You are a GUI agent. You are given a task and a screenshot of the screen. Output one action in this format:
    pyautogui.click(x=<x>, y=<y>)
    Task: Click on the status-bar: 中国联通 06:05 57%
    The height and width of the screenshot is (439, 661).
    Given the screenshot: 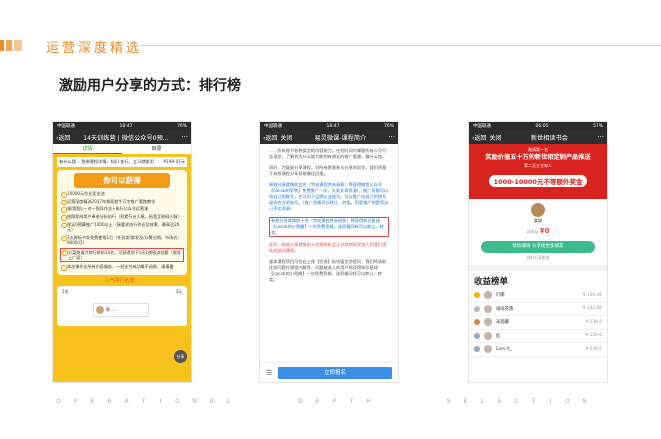 What is the action you would take?
    pyautogui.click(x=538, y=126)
    